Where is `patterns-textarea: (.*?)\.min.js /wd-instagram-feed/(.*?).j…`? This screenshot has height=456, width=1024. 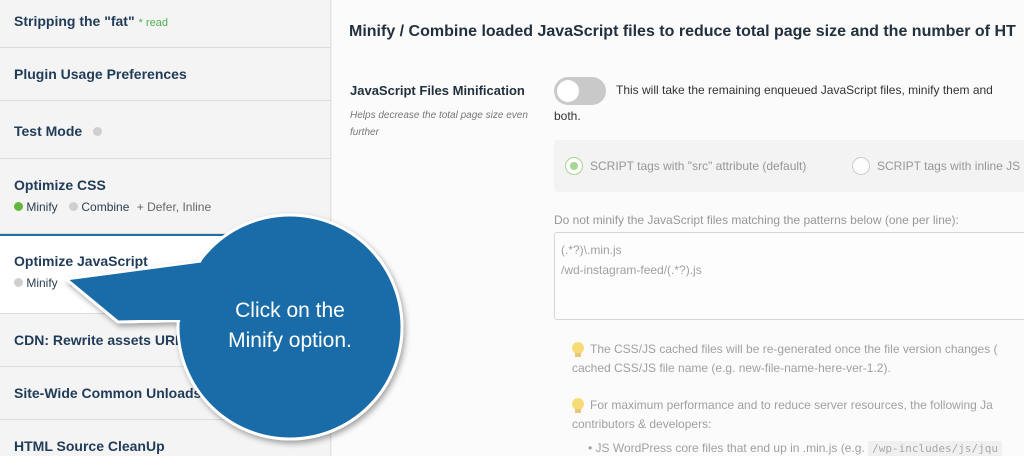 patterns-textarea: (.*?)\.min.js /wd-instagram-feed/(.*?).j… is located at coordinates (789, 276).